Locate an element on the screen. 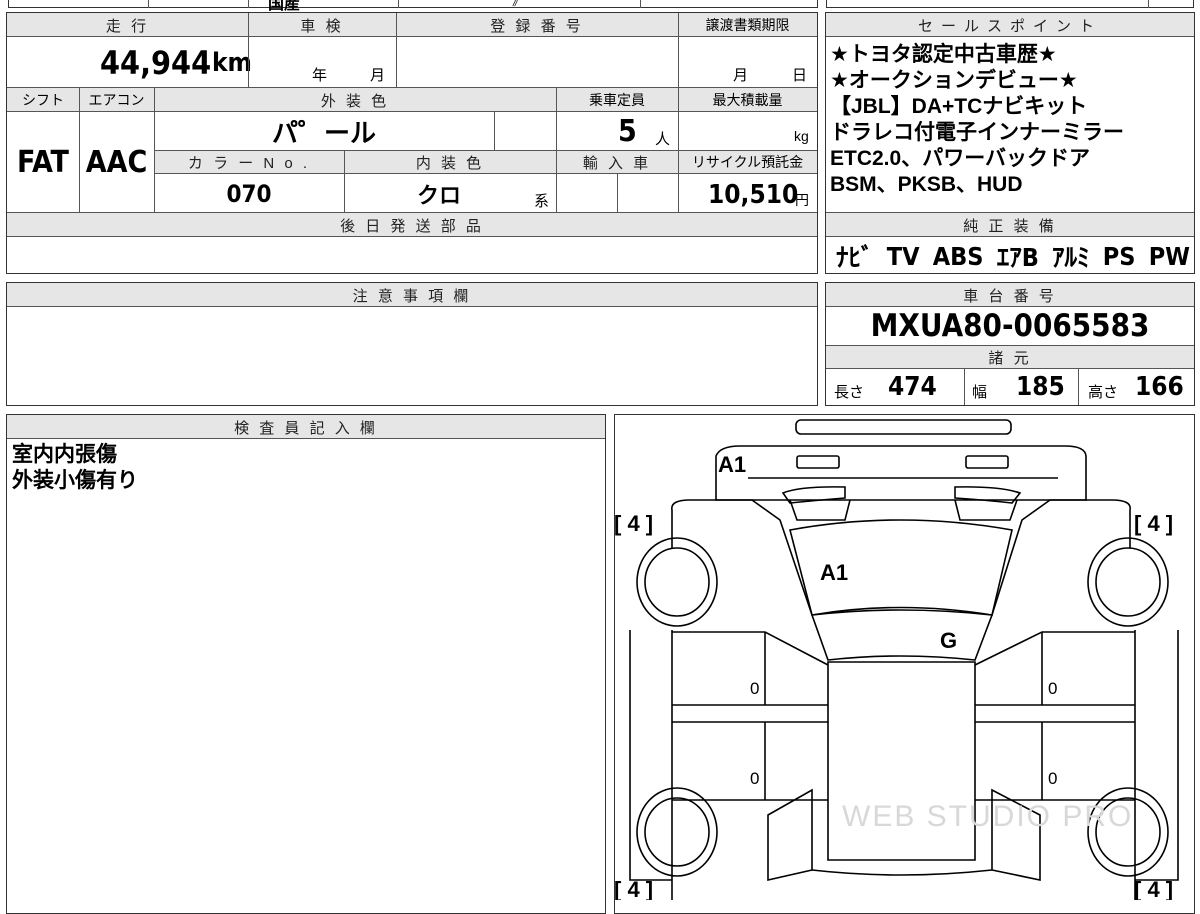 Image resolution: width=1200 pixels, height=914 pixels. tire-mark-rear-right: [ 4 ] is located at coordinates (1153, 888).